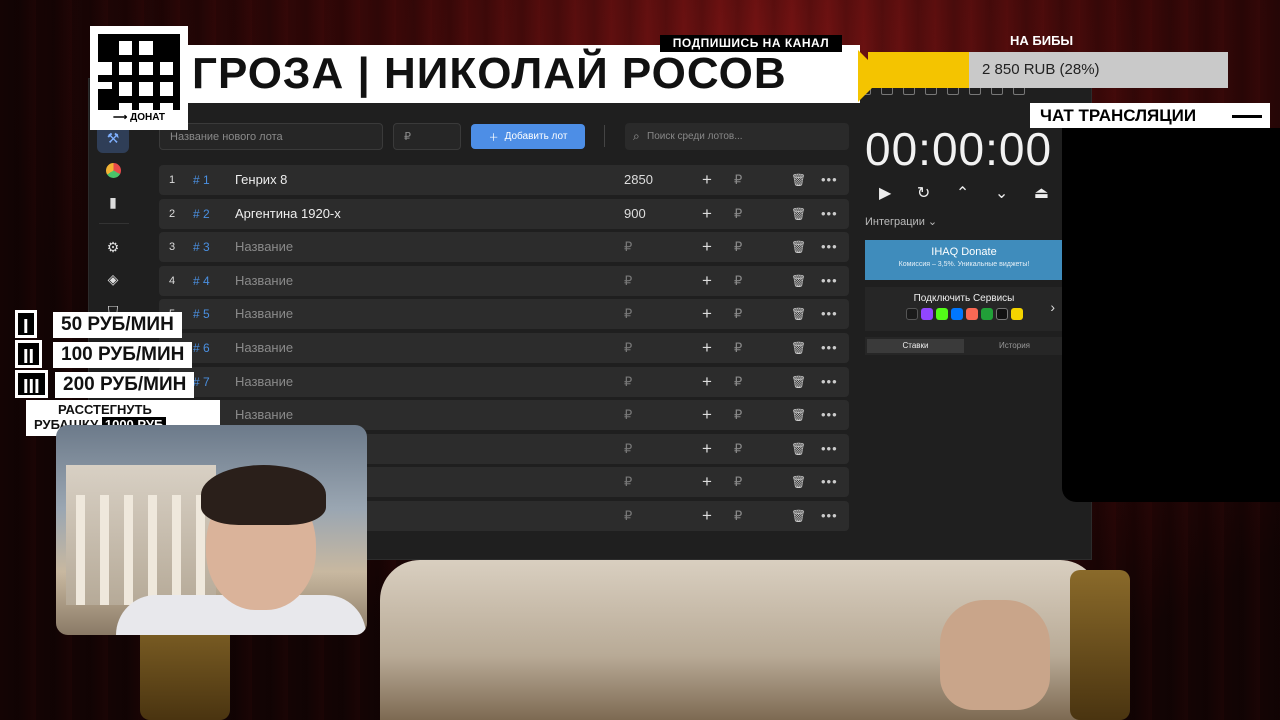 The height and width of the screenshot is (720, 1280). What do you see at coordinates (113, 202) in the screenshot?
I see `bar-chart-icon: ▮` at bounding box center [113, 202].